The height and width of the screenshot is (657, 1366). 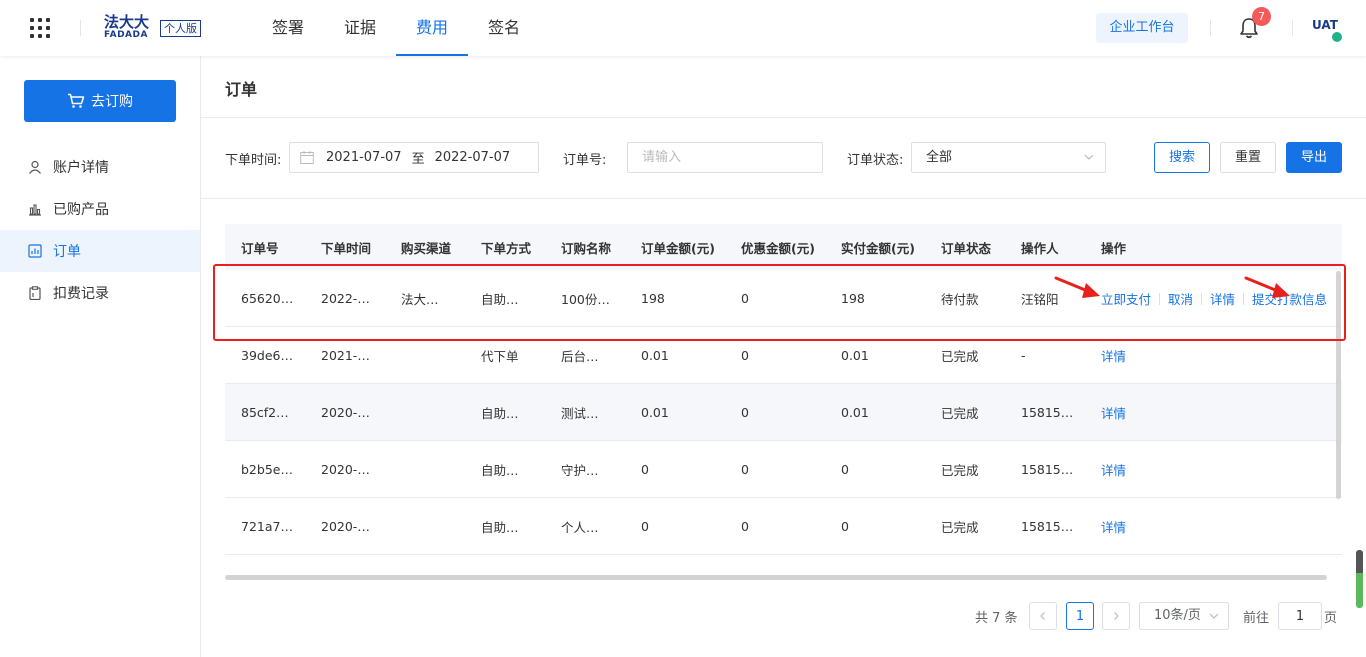 I want to click on nav-item-evidence: 证据, so click(x=360, y=28).